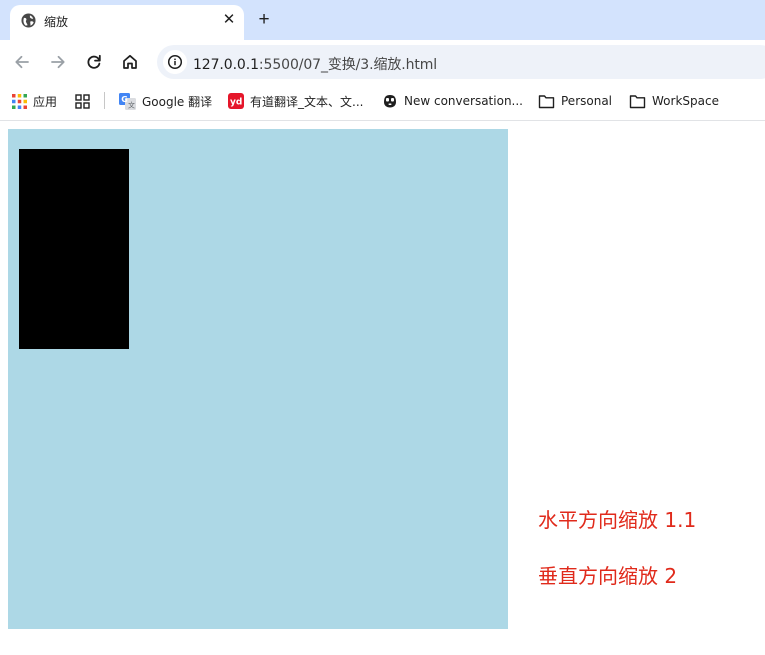  I want to click on forward-icon, so click(58, 62).